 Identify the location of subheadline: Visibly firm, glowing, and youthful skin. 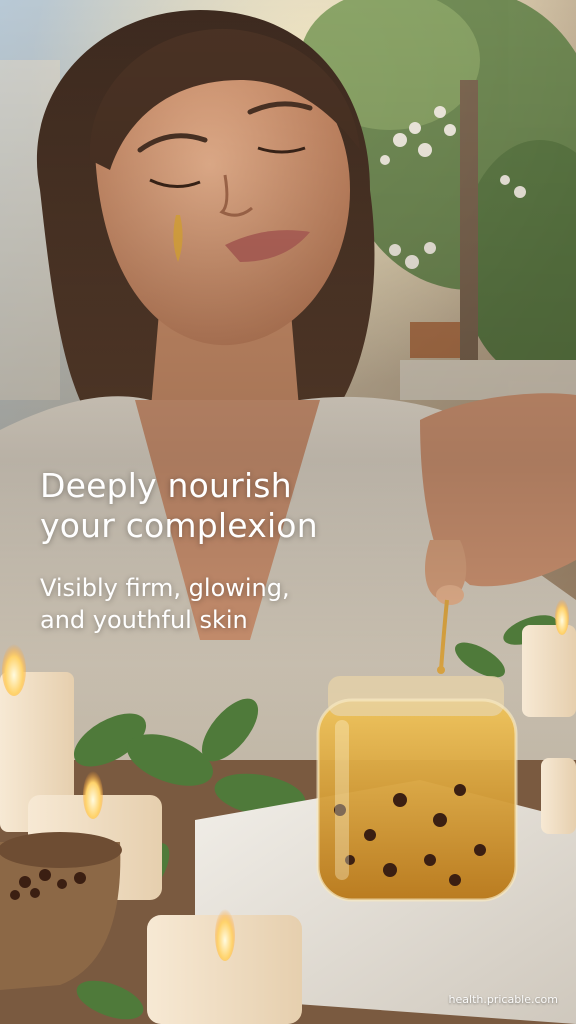
(230, 604).